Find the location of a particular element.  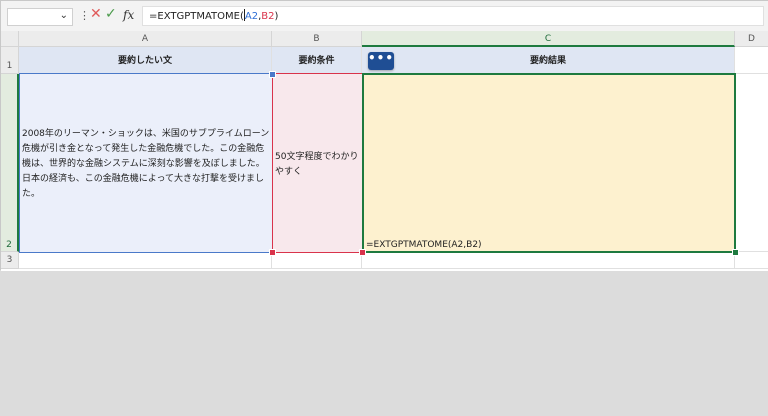

ref-b-handle-bottom-right is located at coordinates (362, 252).